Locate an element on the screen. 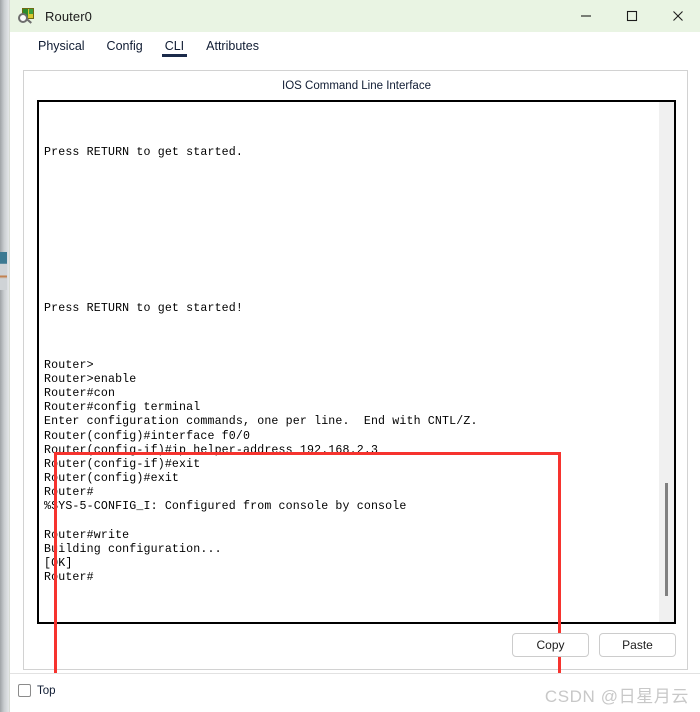 This screenshot has width=700, height=712. window-title: Router0 is located at coordinates (68, 16).